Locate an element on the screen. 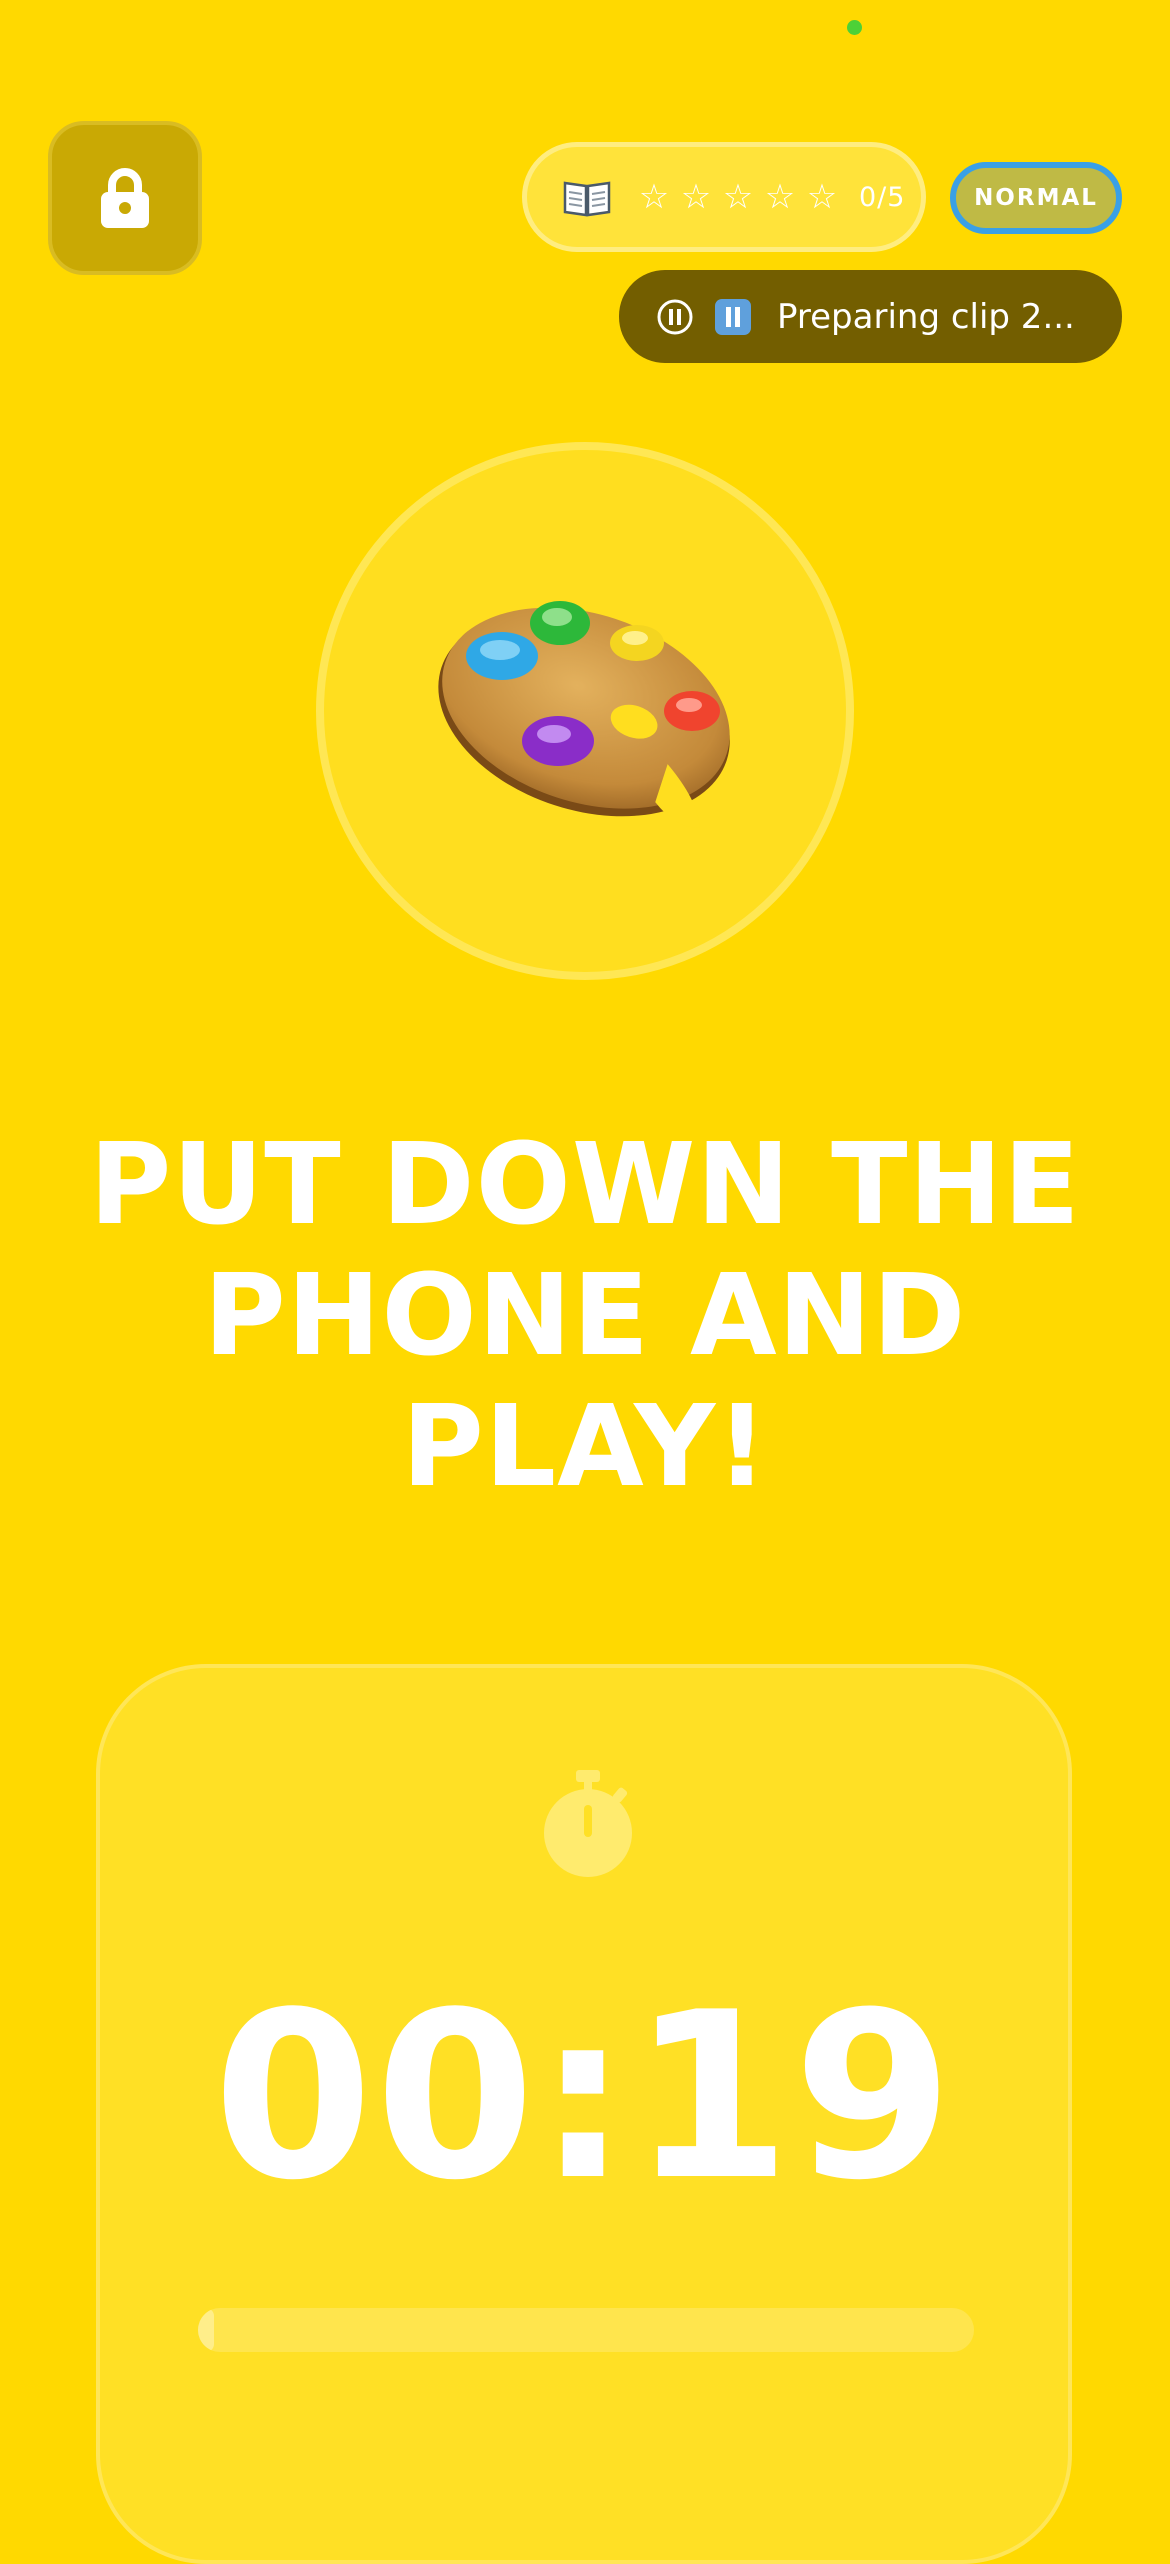  artist-palette-icon is located at coordinates (584, 714).